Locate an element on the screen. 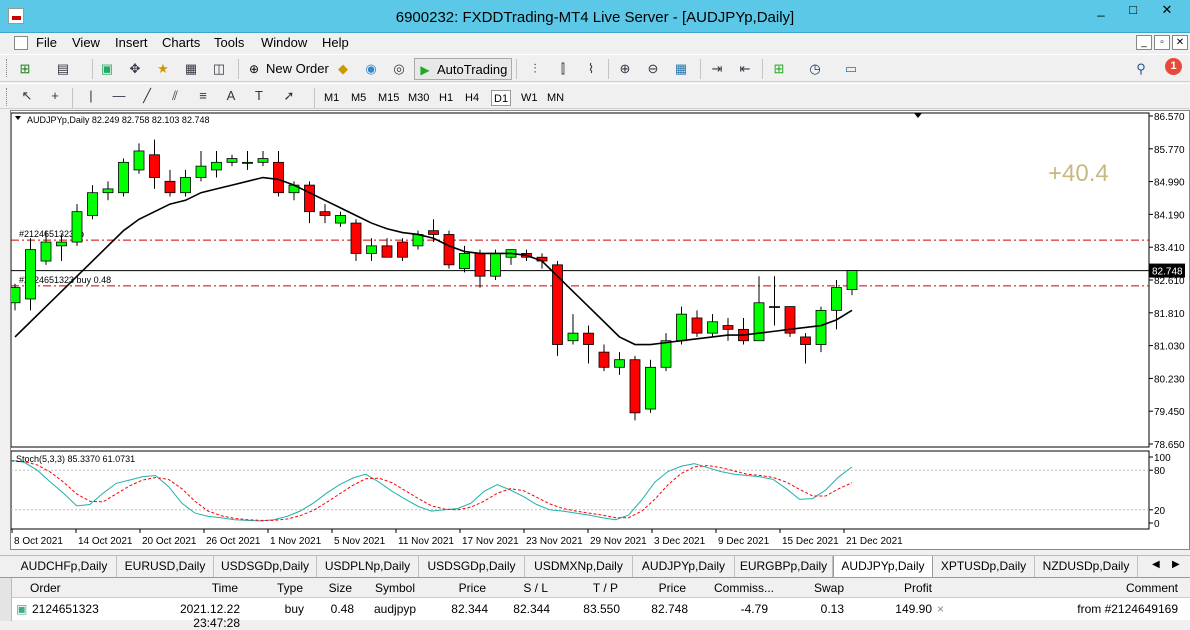 The height and width of the screenshot is (630, 1190). zoom-in-icon: ⊕ is located at coordinates (625, 69).